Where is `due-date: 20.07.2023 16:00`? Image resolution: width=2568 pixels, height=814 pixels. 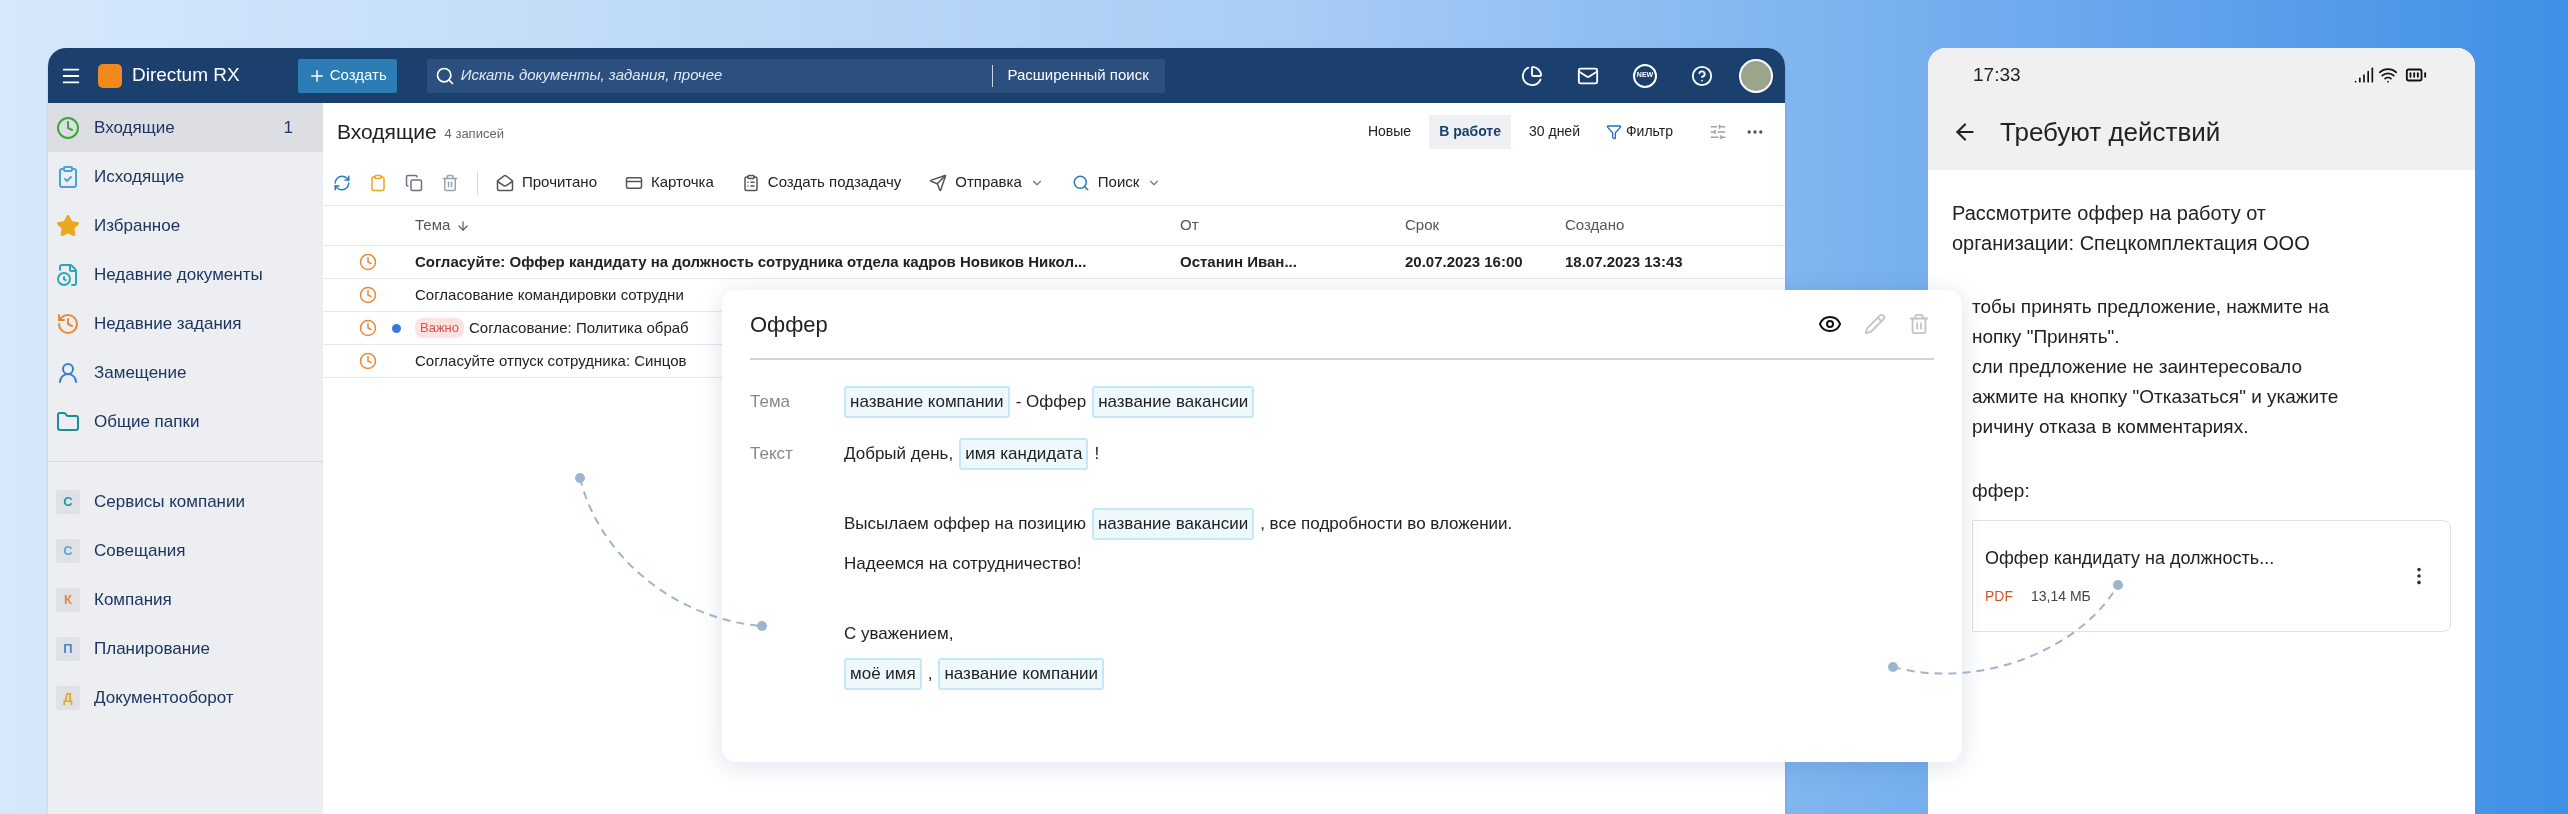
due-date: 20.07.2023 16:00 is located at coordinates (1464, 261).